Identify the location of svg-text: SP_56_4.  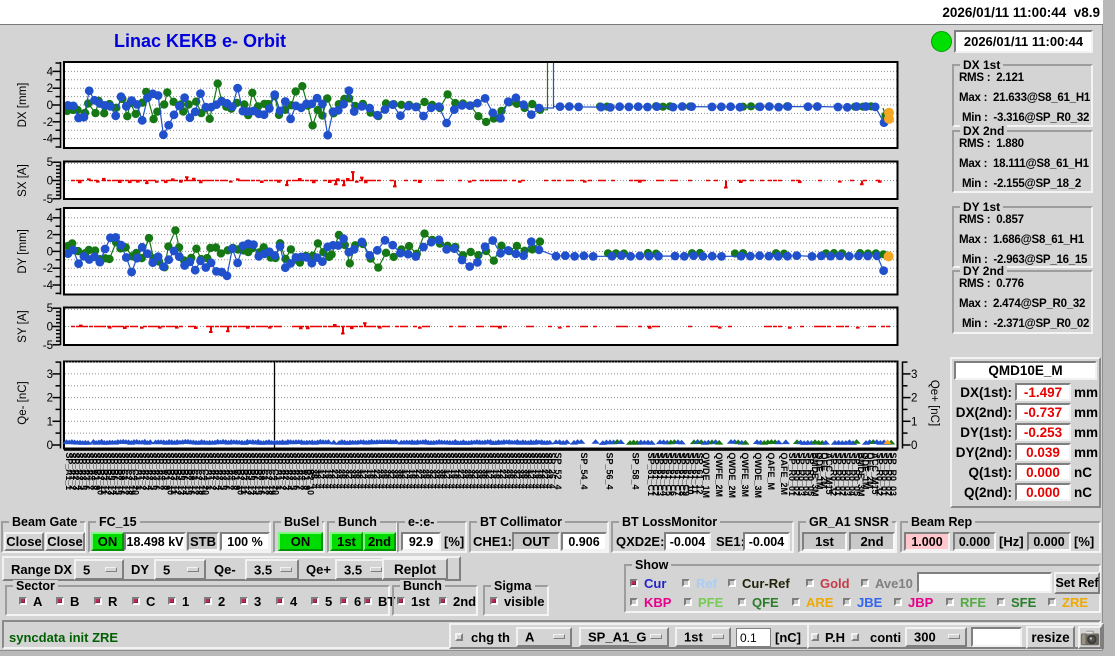
(610, 471).